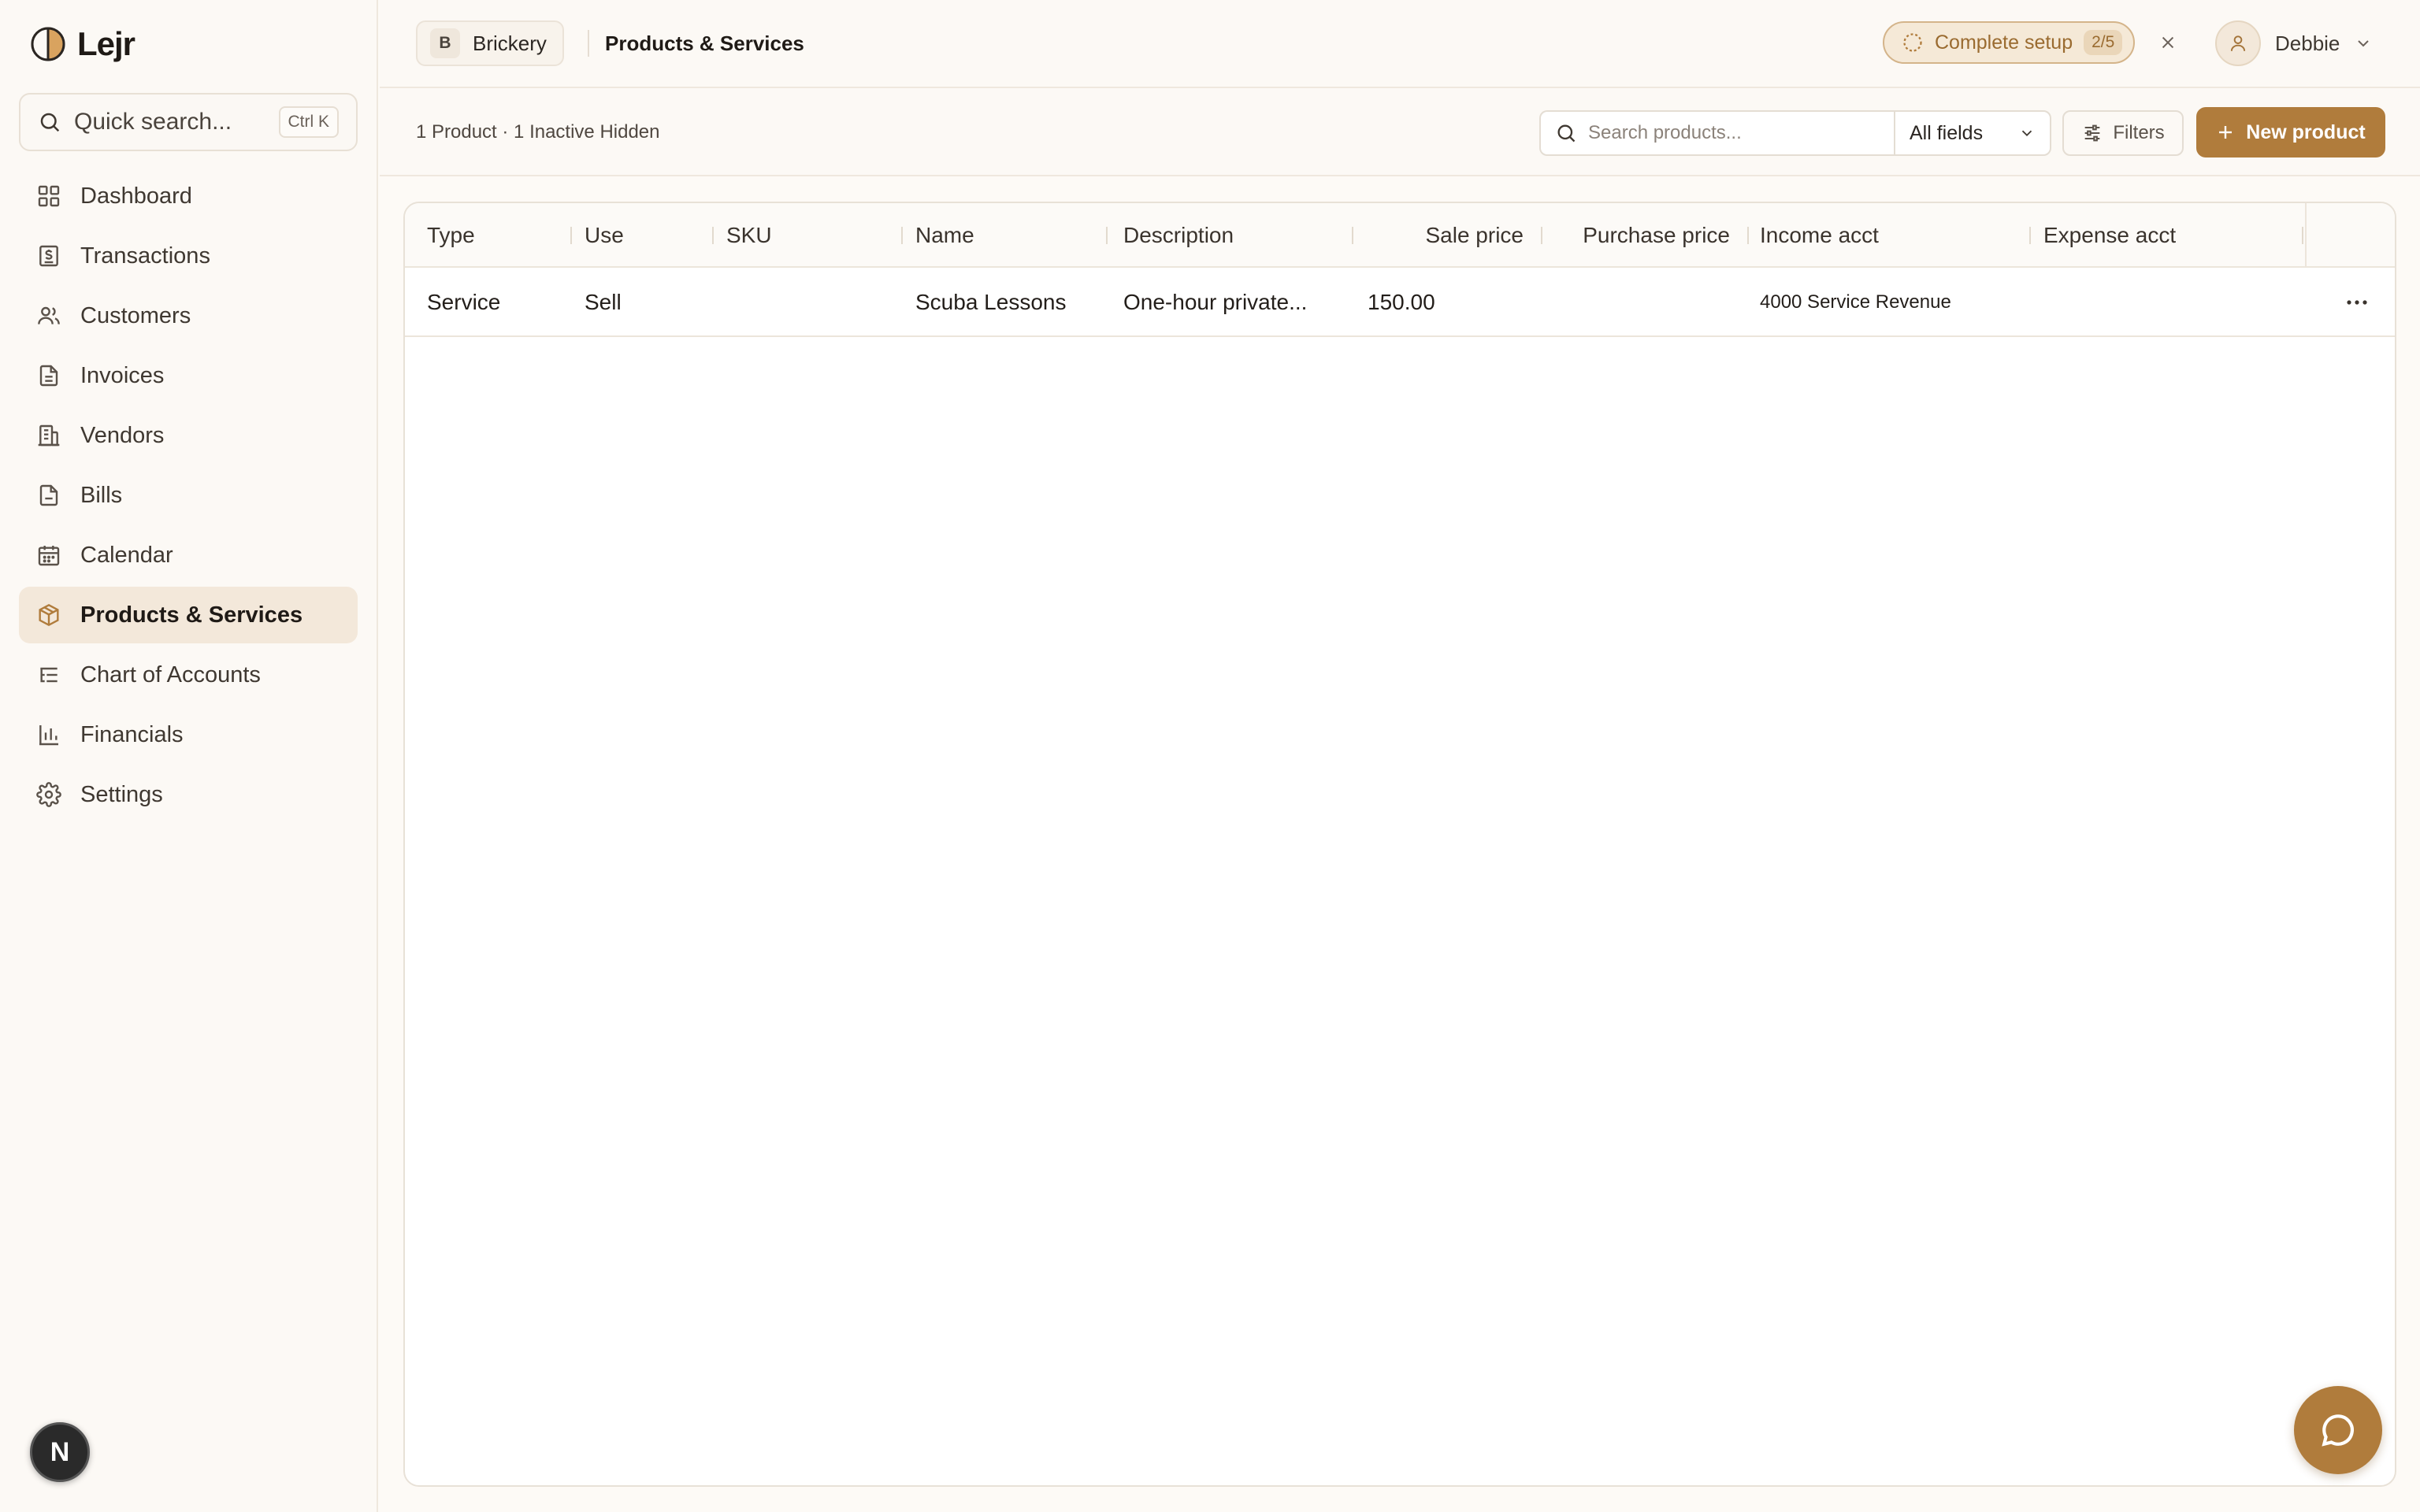  I want to click on user-menu: Debbie, so click(2294, 43).